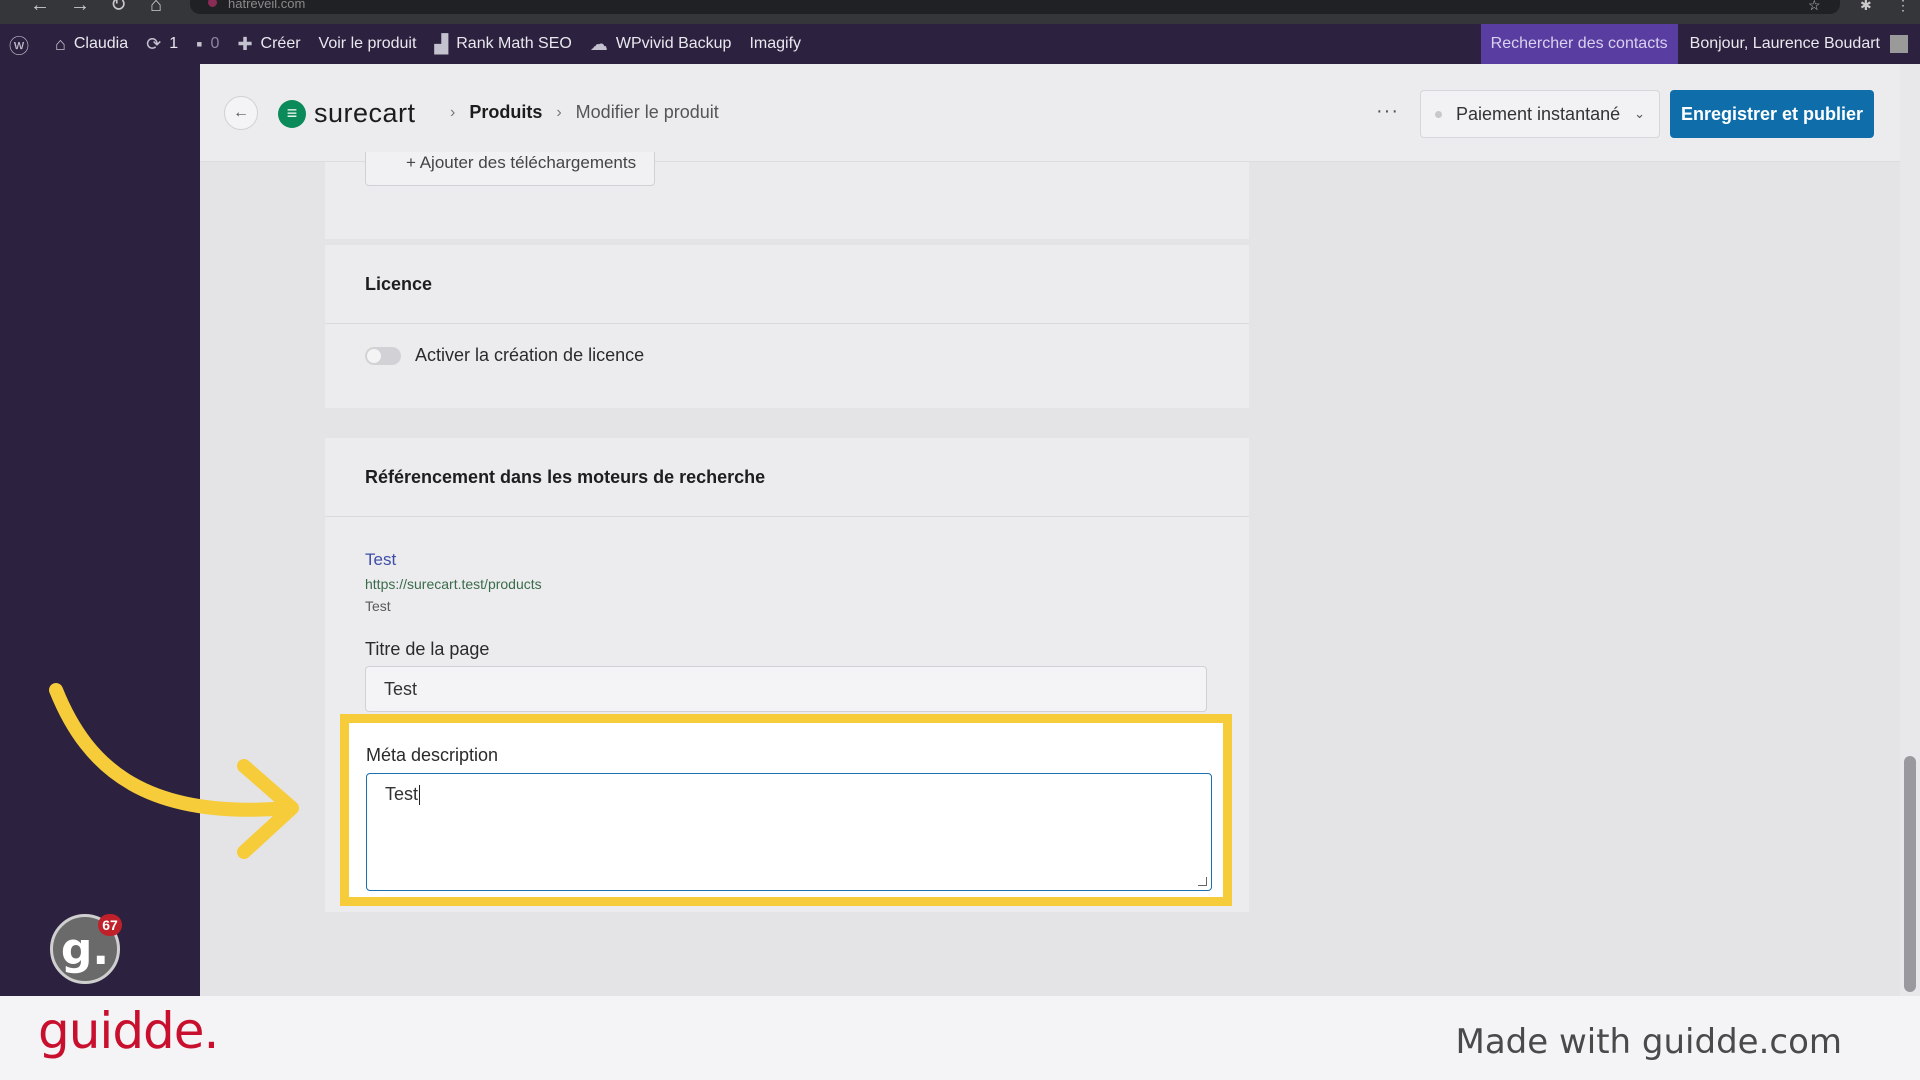 Image resolution: width=1920 pixels, height=1080 pixels. What do you see at coordinates (787, 284) in the screenshot?
I see `licence-title: Licence` at bounding box center [787, 284].